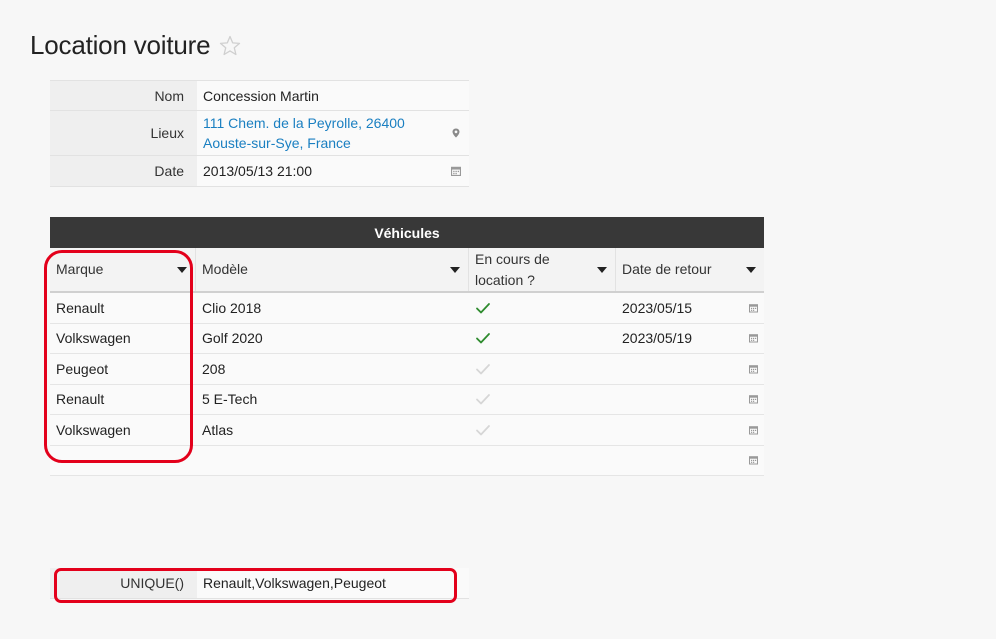 This screenshot has height=639, width=996. What do you see at coordinates (332, 369) in the screenshot?
I see `cell-modele: 208` at bounding box center [332, 369].